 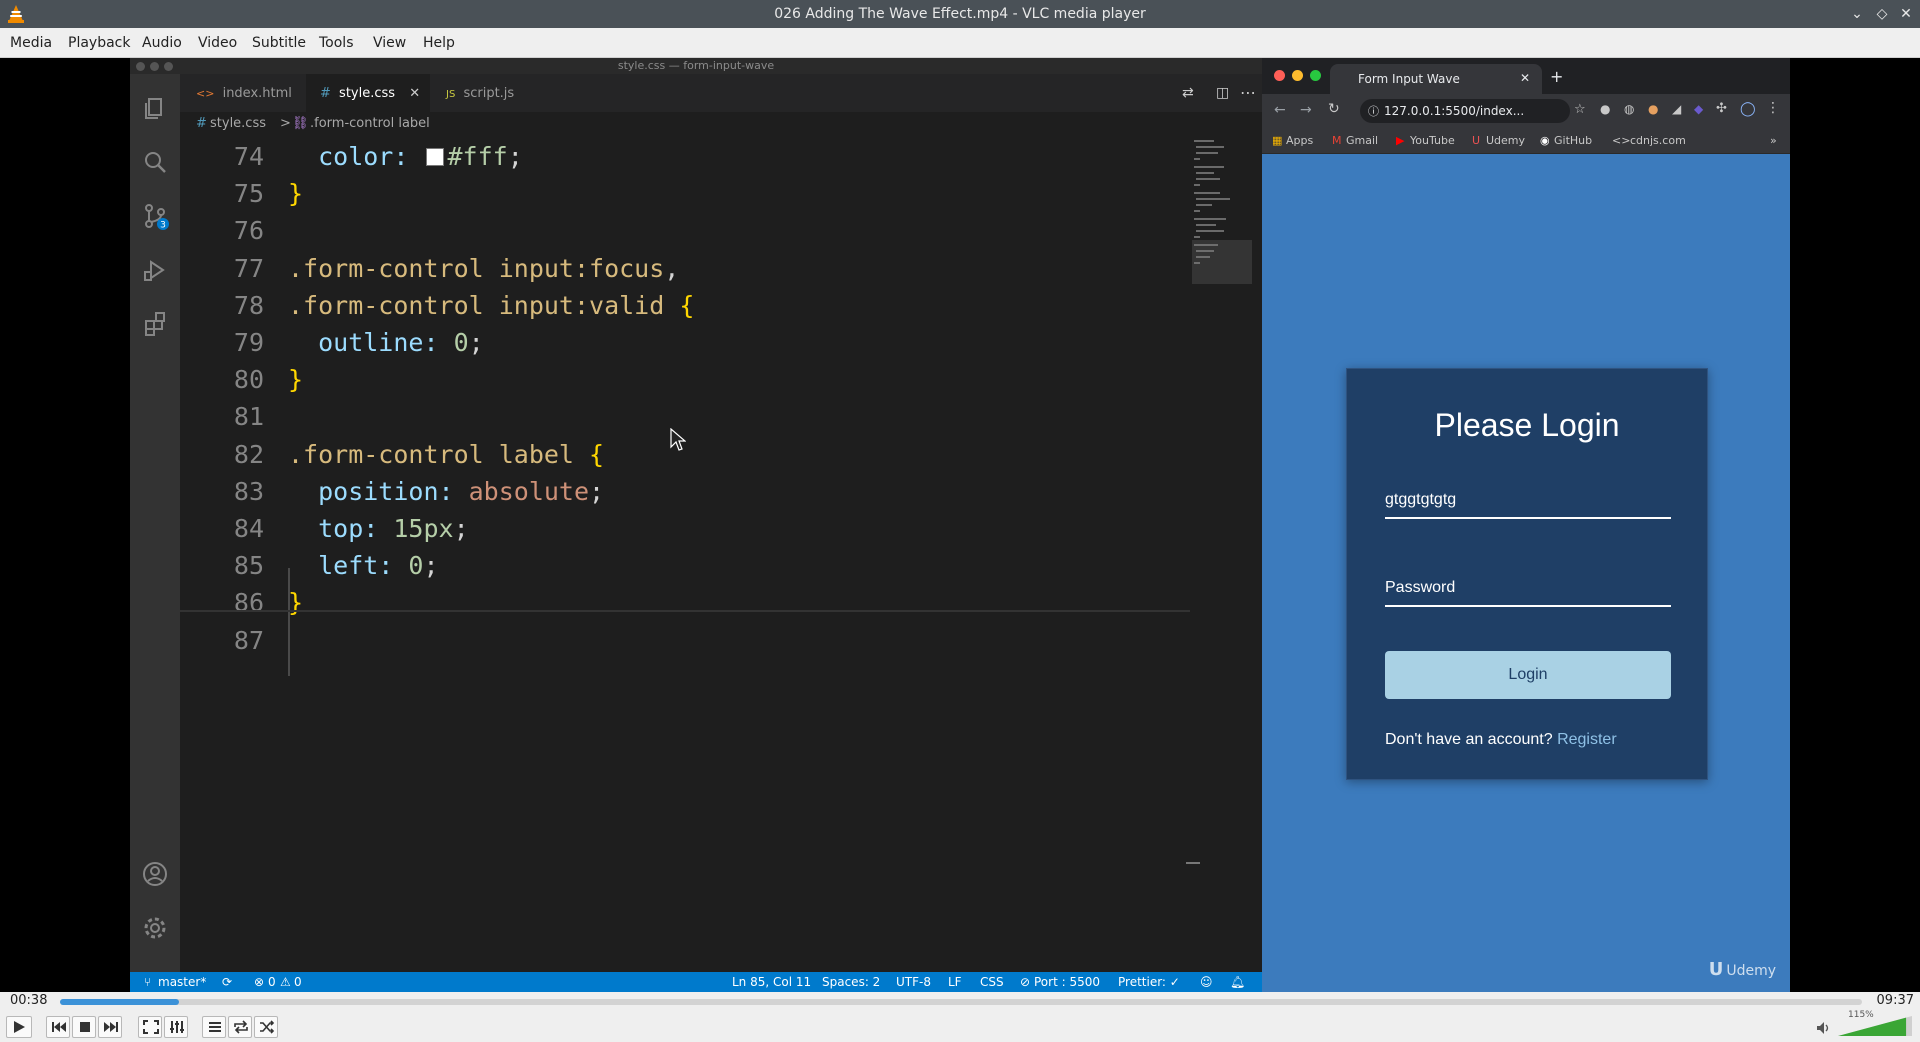 I want to click on open-changes-icon: ⇄, so click(x=1188, y=93).